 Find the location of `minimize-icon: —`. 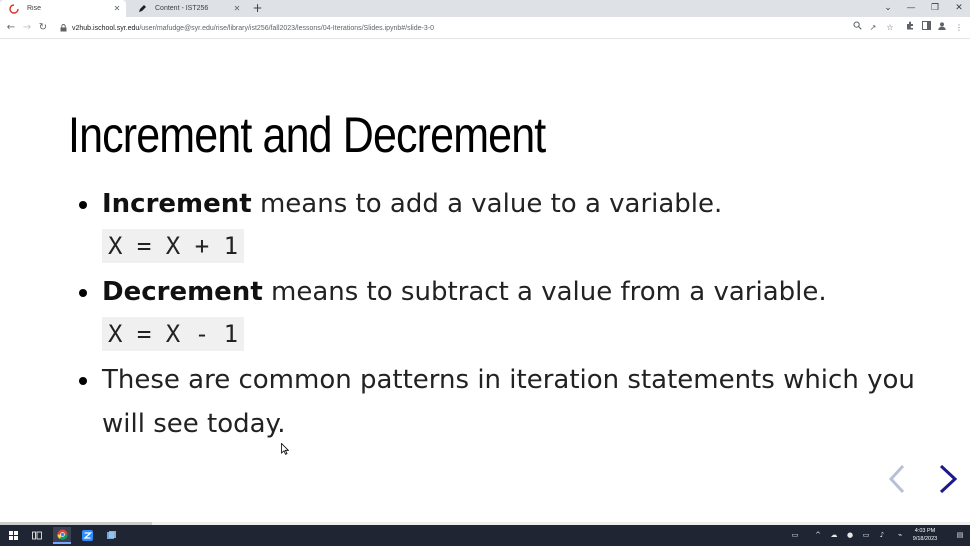

minimize-icon: — is located at coordinates (911, 8).